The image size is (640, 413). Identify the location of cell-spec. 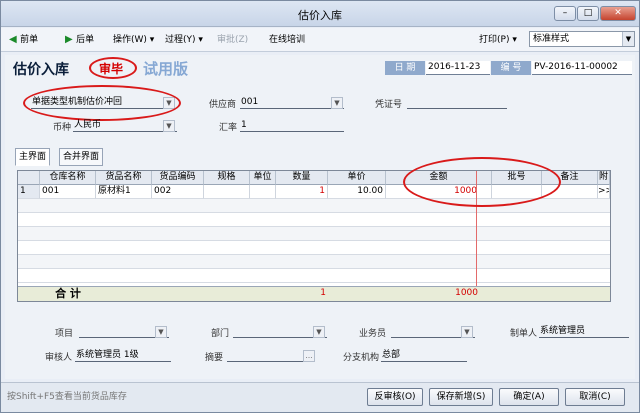
(227, 192).